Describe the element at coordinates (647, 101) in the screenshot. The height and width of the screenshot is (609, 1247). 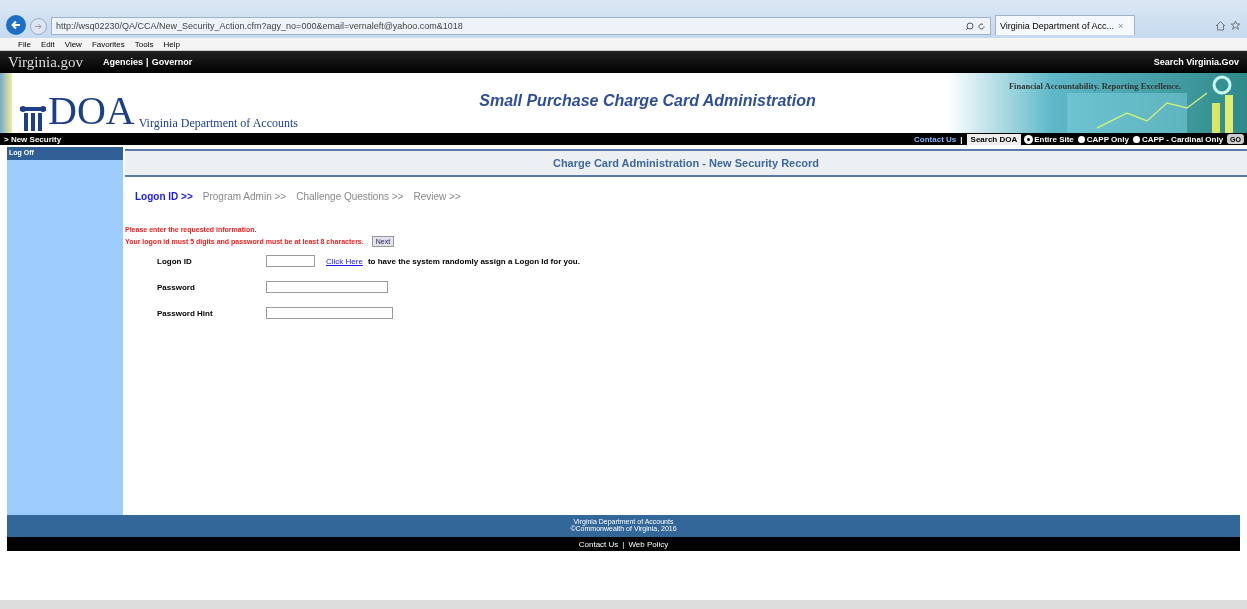
I see `app-title: Small Purchase Charge Card Administration` at that location.